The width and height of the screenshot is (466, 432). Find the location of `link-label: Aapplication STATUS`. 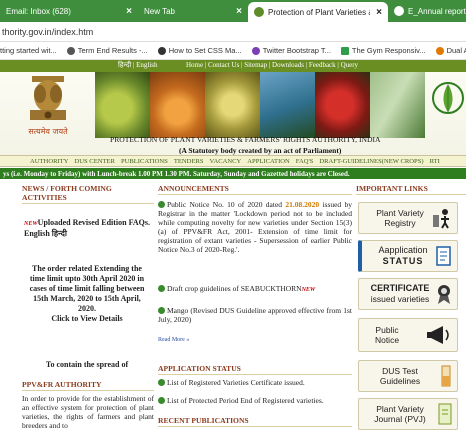

link-label: Aapplication STATUS is located at coordinates (403, 256).